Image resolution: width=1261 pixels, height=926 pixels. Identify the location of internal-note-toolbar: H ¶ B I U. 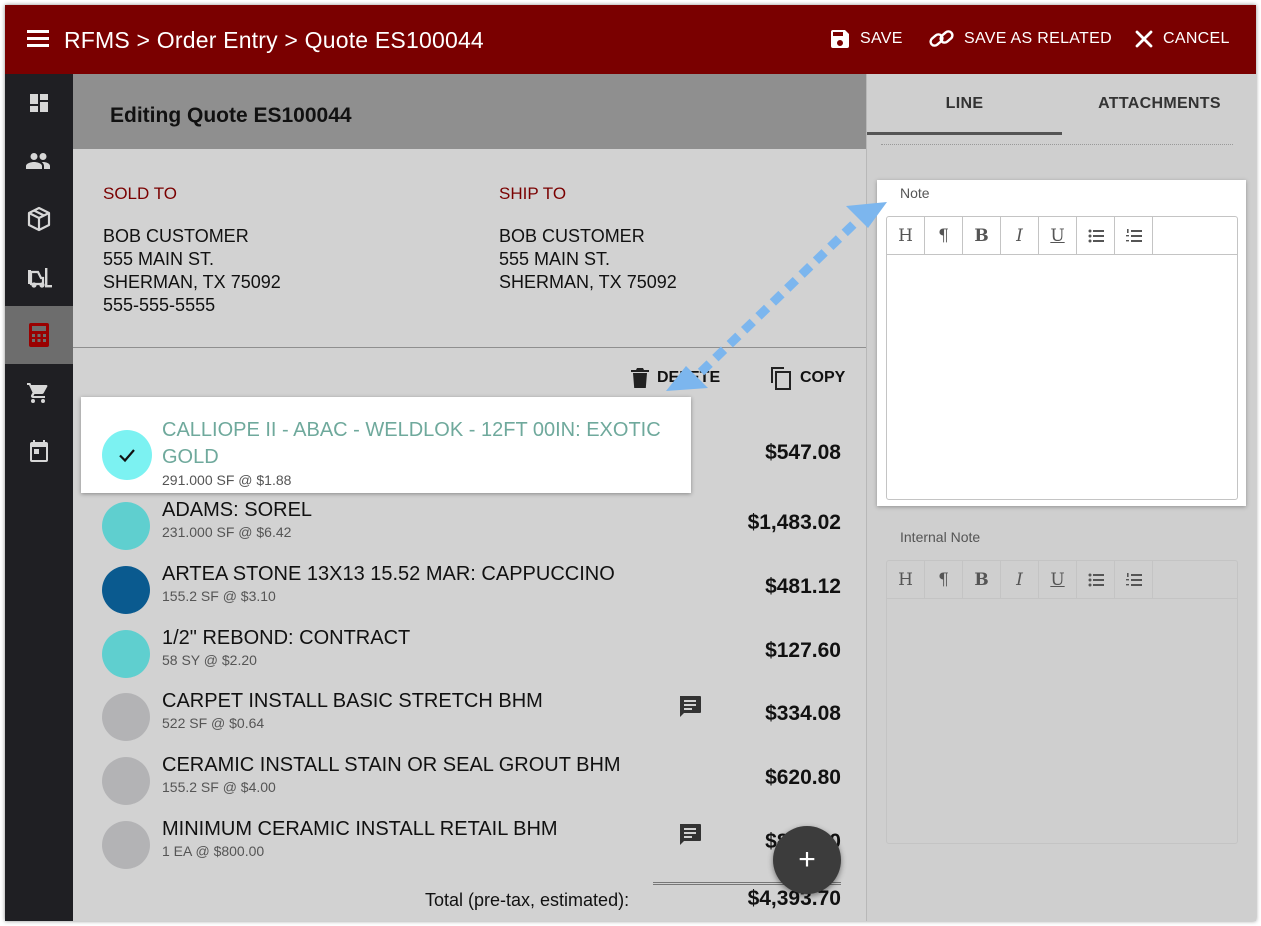
(1062, 580).